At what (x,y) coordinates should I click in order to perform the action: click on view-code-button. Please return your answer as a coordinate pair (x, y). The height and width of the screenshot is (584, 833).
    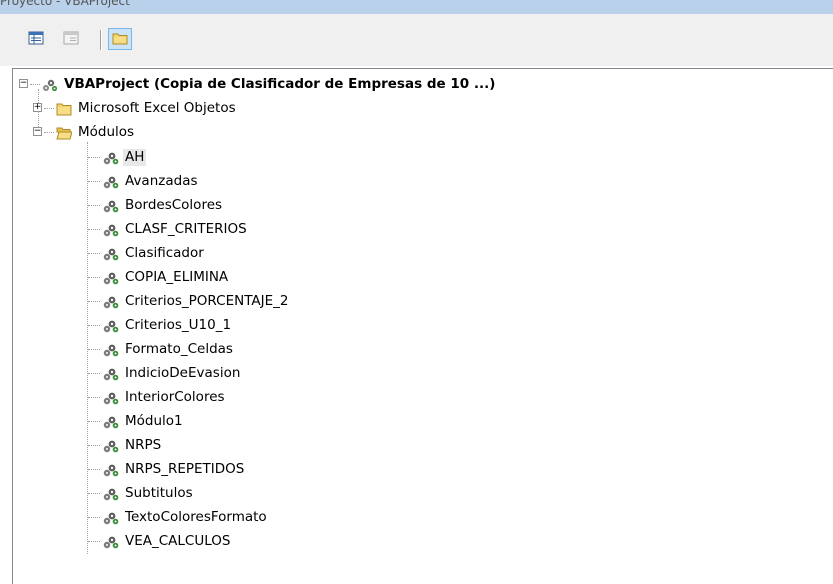
    Looking at the image, I should click on (36, 39).